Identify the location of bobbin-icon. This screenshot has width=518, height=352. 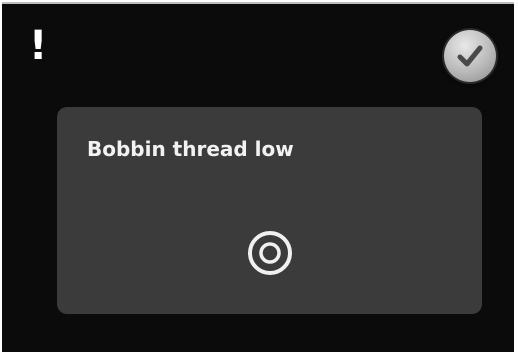
(270, 253).